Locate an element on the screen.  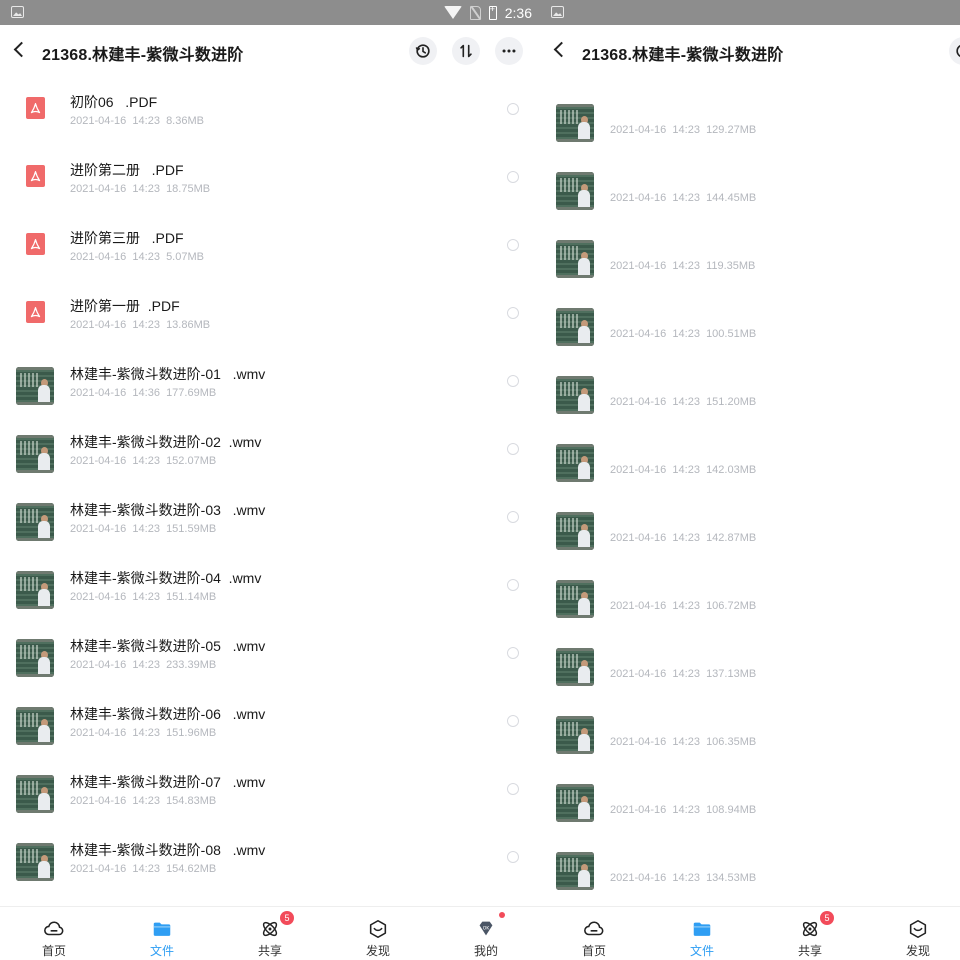
discover-box-icon is located at coordinates (918, 929).